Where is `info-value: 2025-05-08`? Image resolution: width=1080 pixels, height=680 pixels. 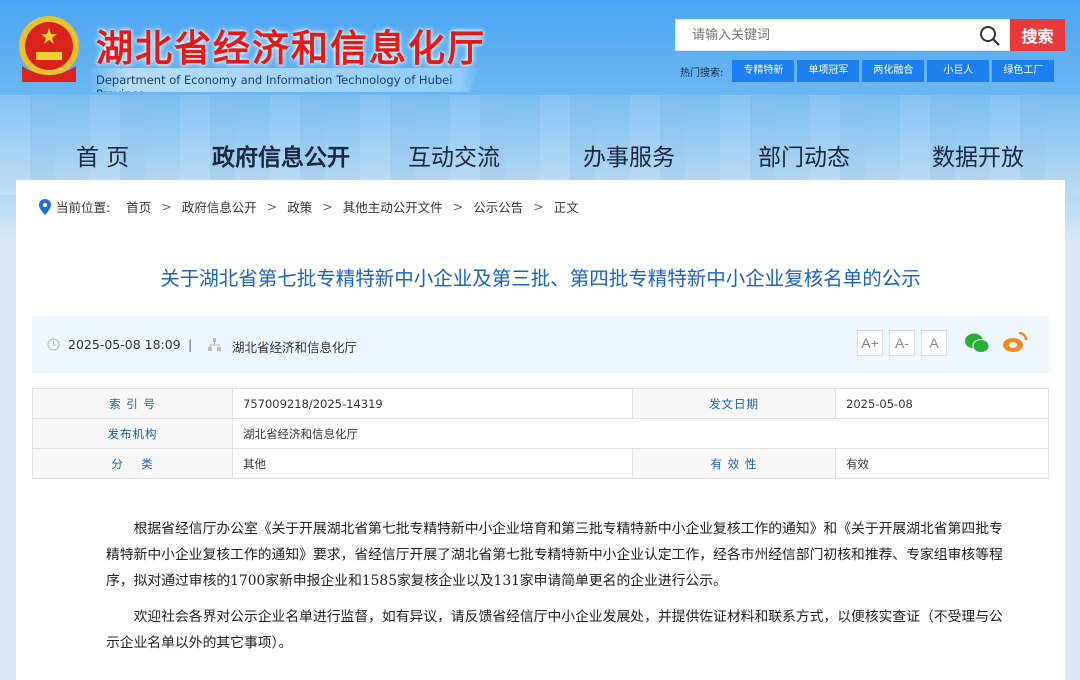
info-value: 2025-05-08 is located at coordinates (942, 403).